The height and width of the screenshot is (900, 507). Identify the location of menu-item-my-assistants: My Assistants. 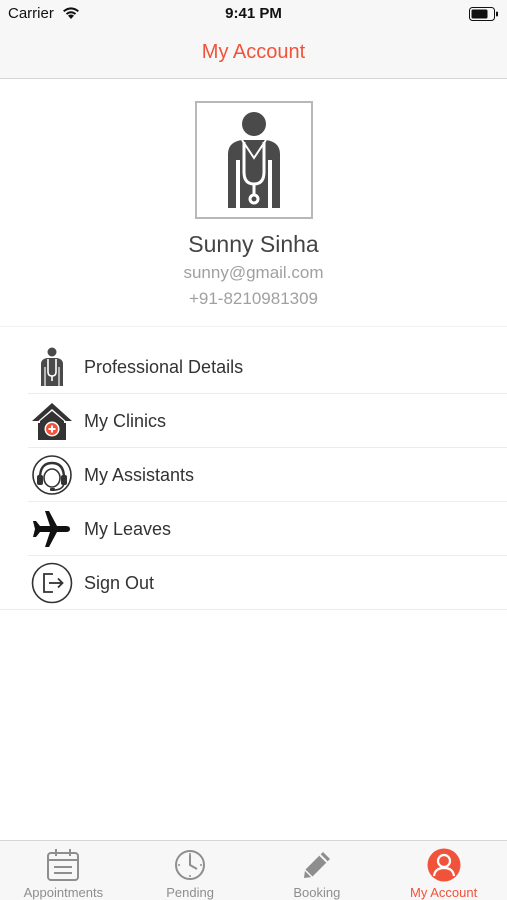
(253, 475).